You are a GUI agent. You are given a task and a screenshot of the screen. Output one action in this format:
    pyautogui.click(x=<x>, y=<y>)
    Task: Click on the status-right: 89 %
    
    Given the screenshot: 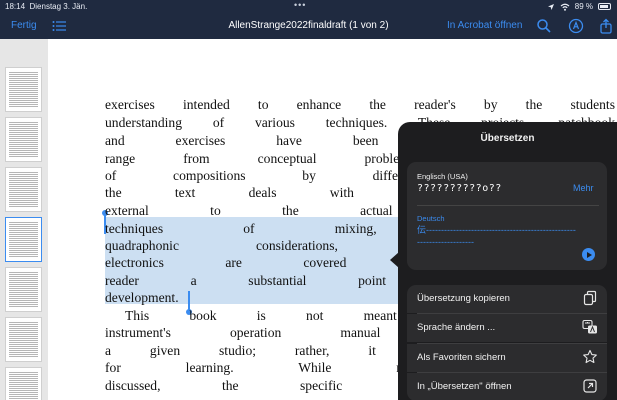 What is the action you would take?
    pyautogui.click(x=579, y=6)
    